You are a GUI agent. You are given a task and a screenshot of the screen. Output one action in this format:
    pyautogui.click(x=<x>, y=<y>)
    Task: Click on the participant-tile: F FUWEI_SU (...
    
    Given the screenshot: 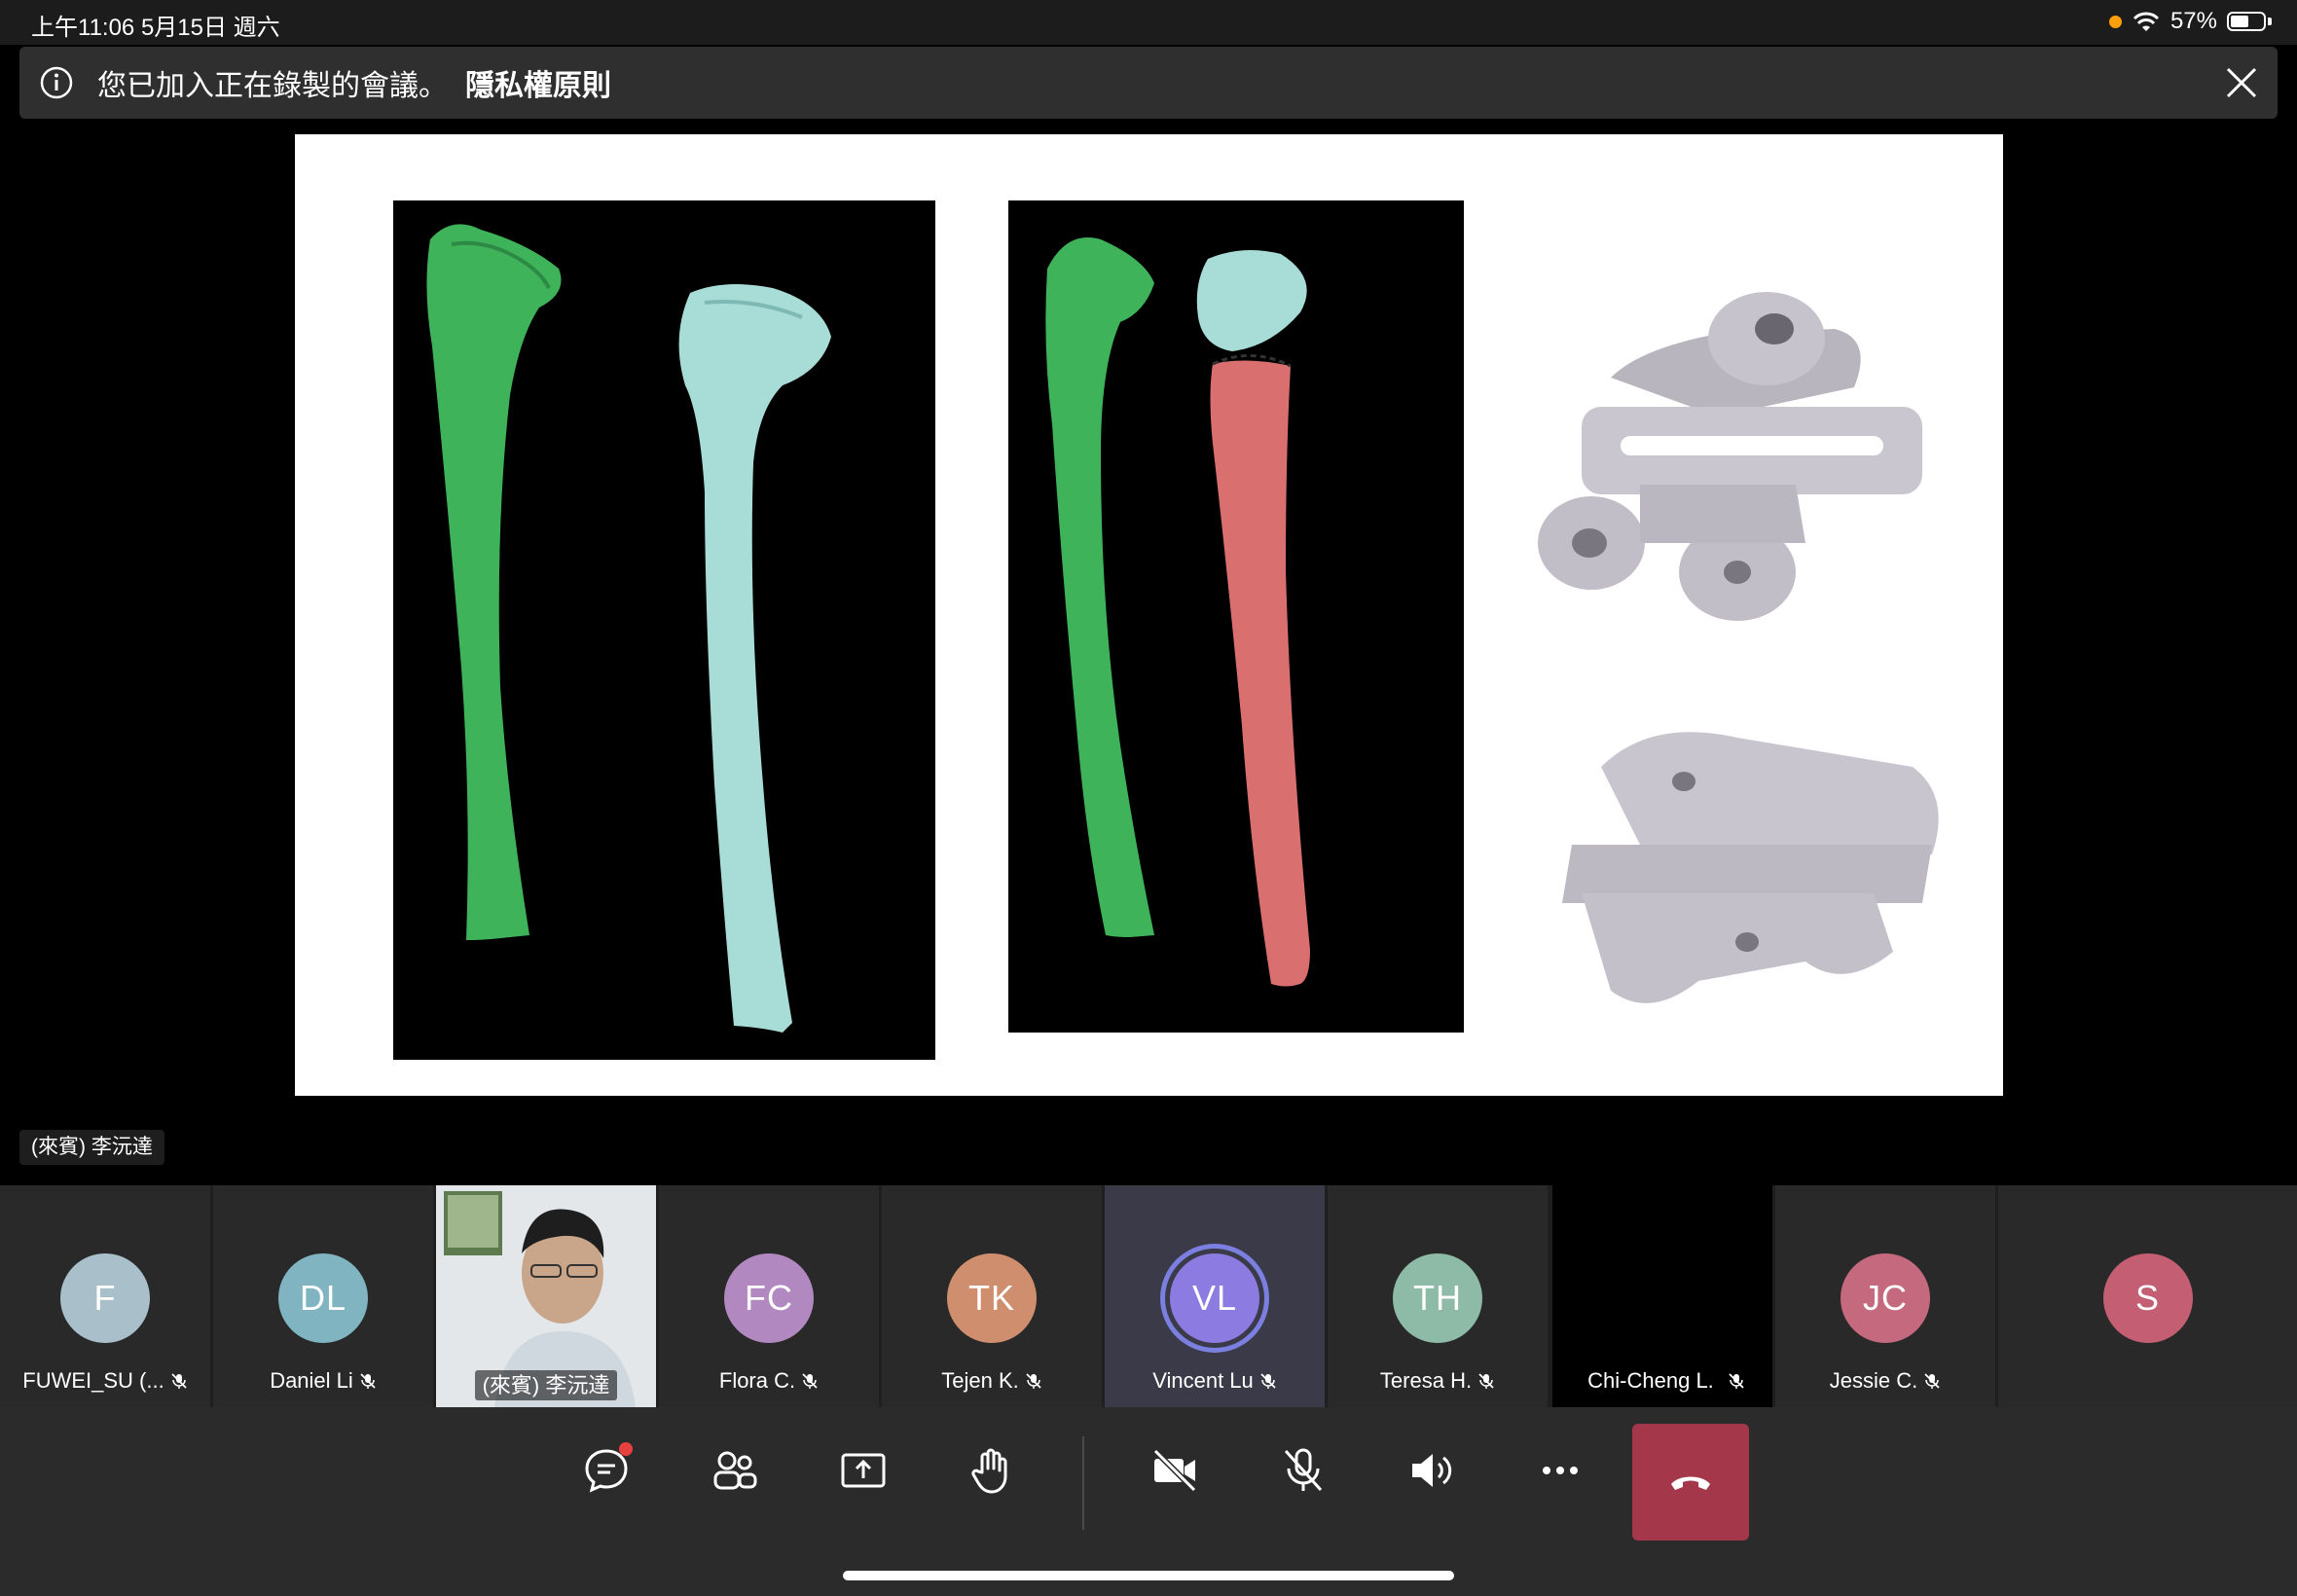 What is the action you would take?
    pyautogui.click(x=105, y=1296)
    